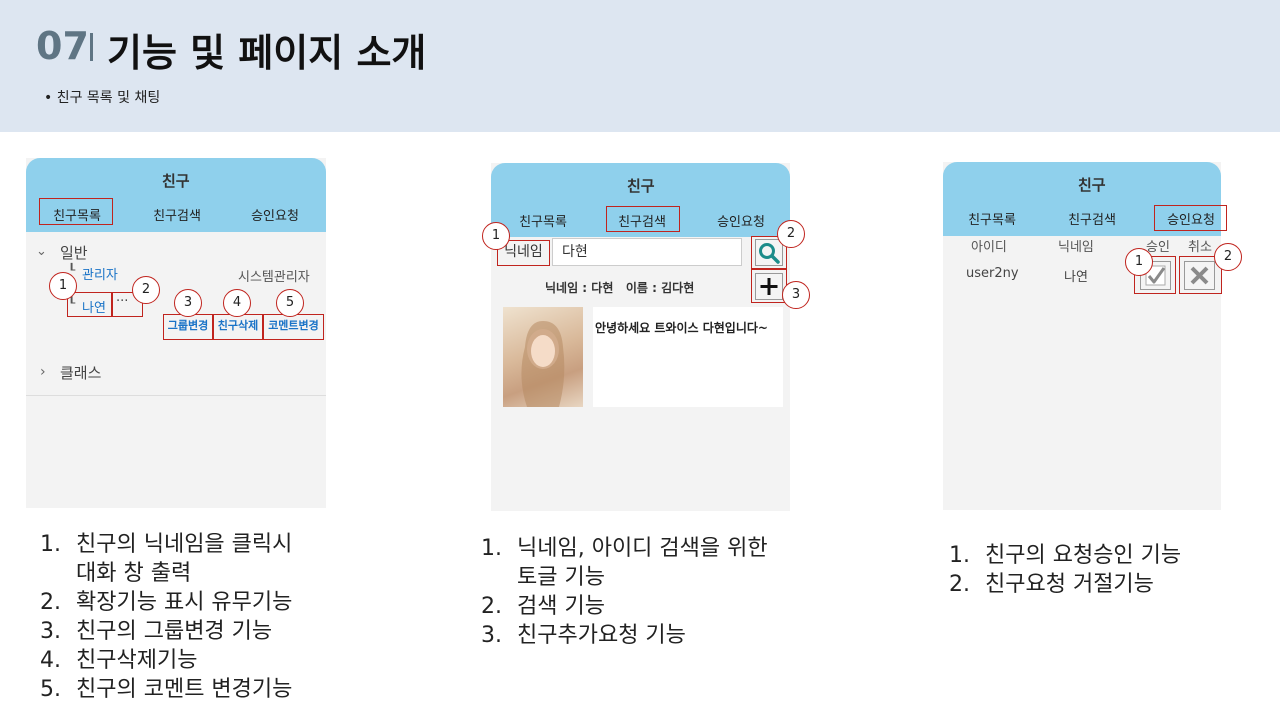  What do you see at coordinates (647, 252) in the screenshot?
I see `search-input: 다현` at bounding box center [647, 252].